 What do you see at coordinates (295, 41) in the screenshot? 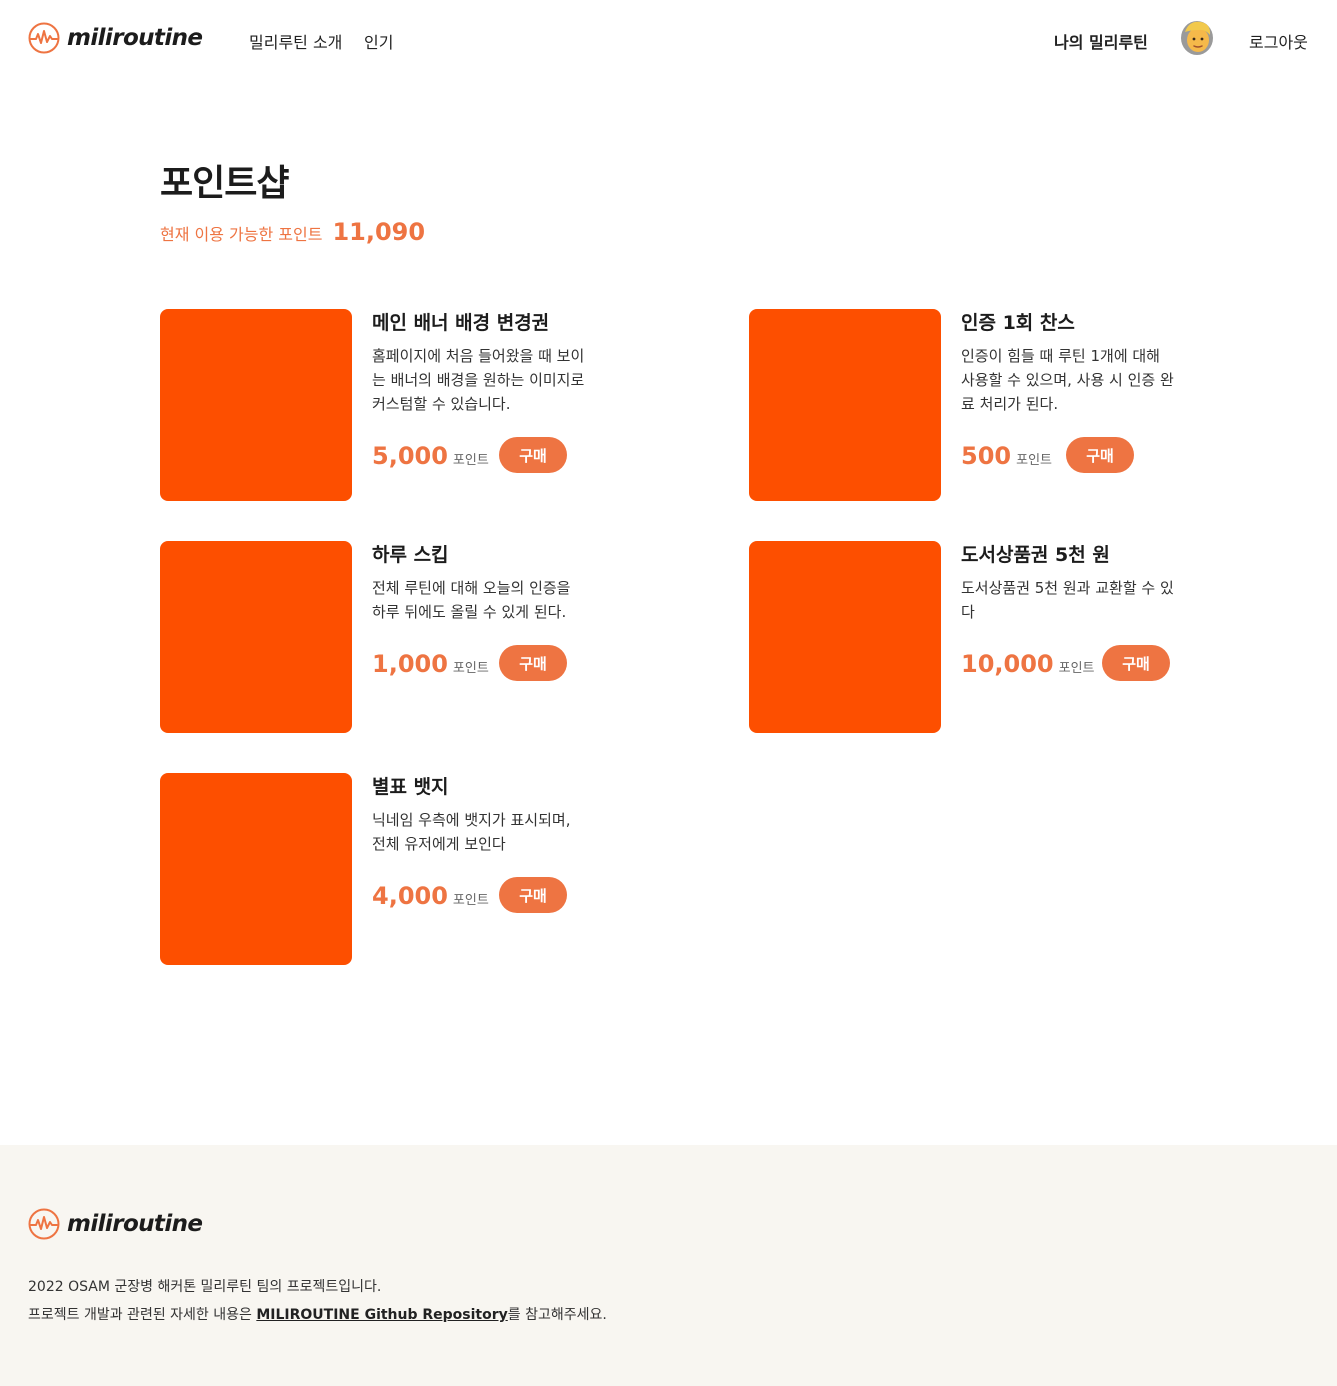
I see `nav-intro-link: 밀리루틴 소개` at bounding box center [295, 41].